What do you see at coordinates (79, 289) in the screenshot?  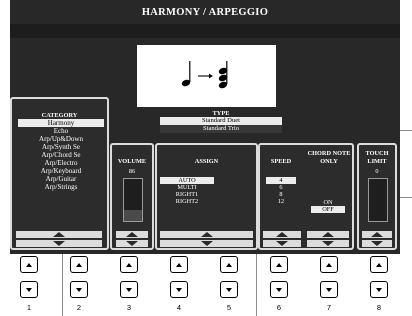 I see `panel-button-2-down` at bounding box center [79, 289].